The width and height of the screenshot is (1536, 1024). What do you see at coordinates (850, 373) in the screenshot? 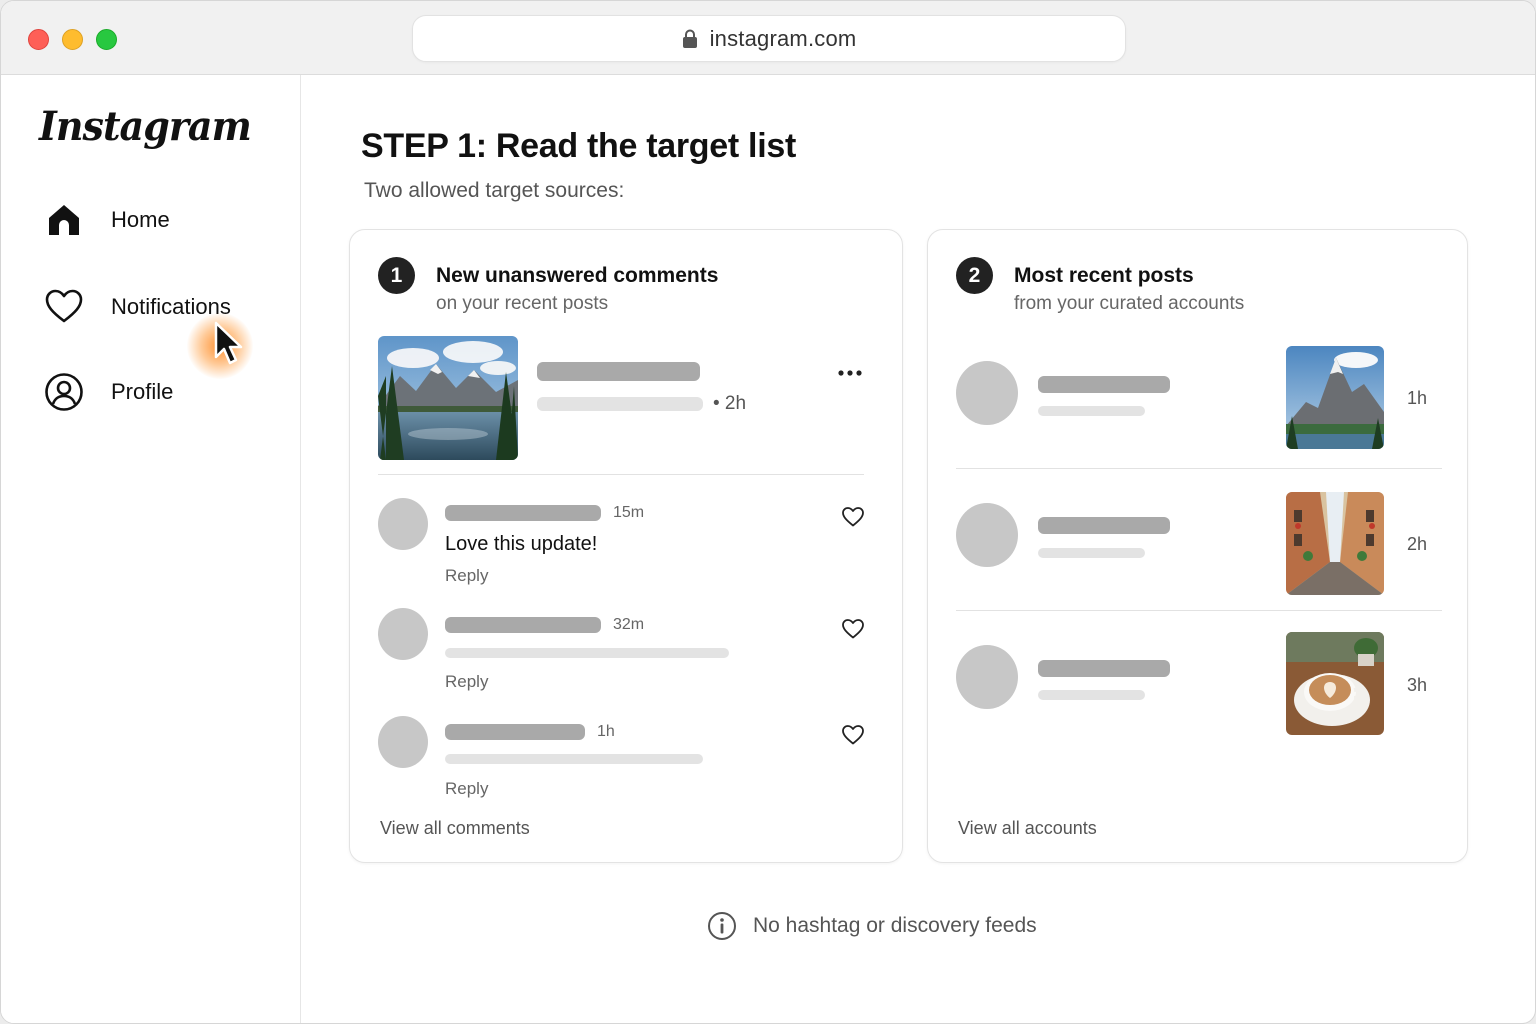
I see `more-options-icon` at bounding box center [850, 373].